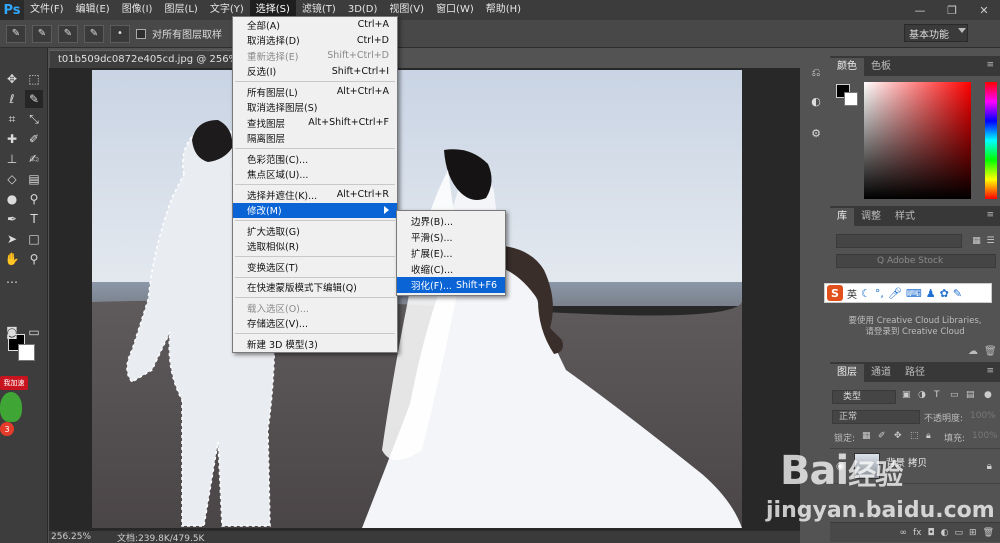  What do you see at coordinates (315, 344) in the screenshot?
I see `select-menu-item: 新建 3D 模型(3)` at bounding box center [315, 344].